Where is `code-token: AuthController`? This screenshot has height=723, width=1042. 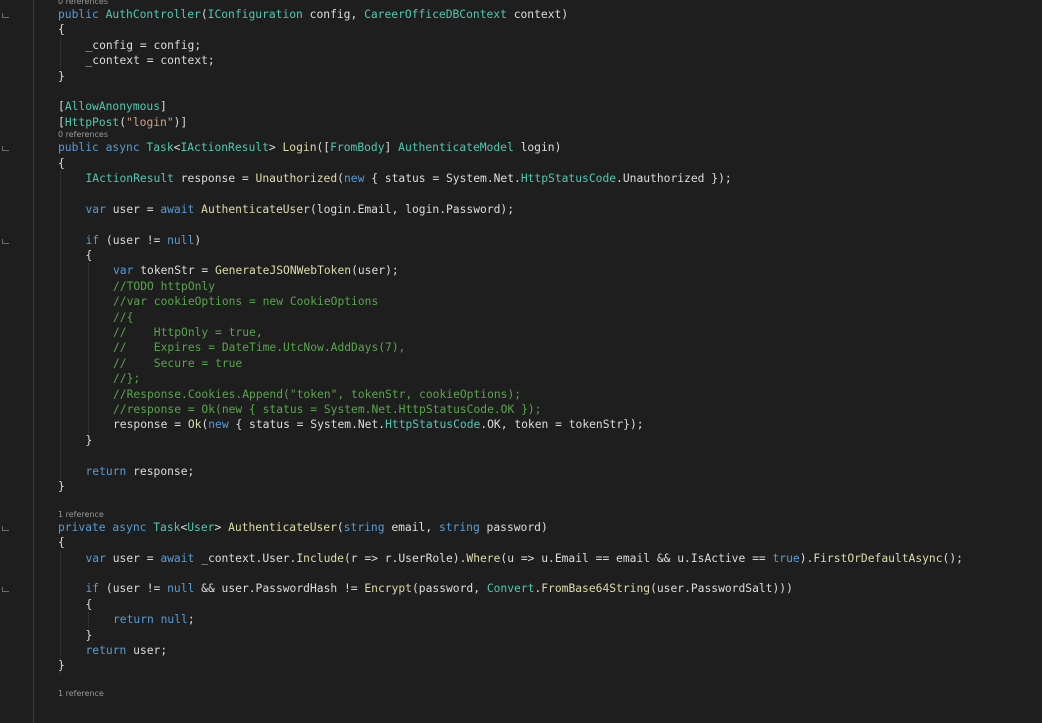 code-token: AuthController is located at coordinates (153, 14).